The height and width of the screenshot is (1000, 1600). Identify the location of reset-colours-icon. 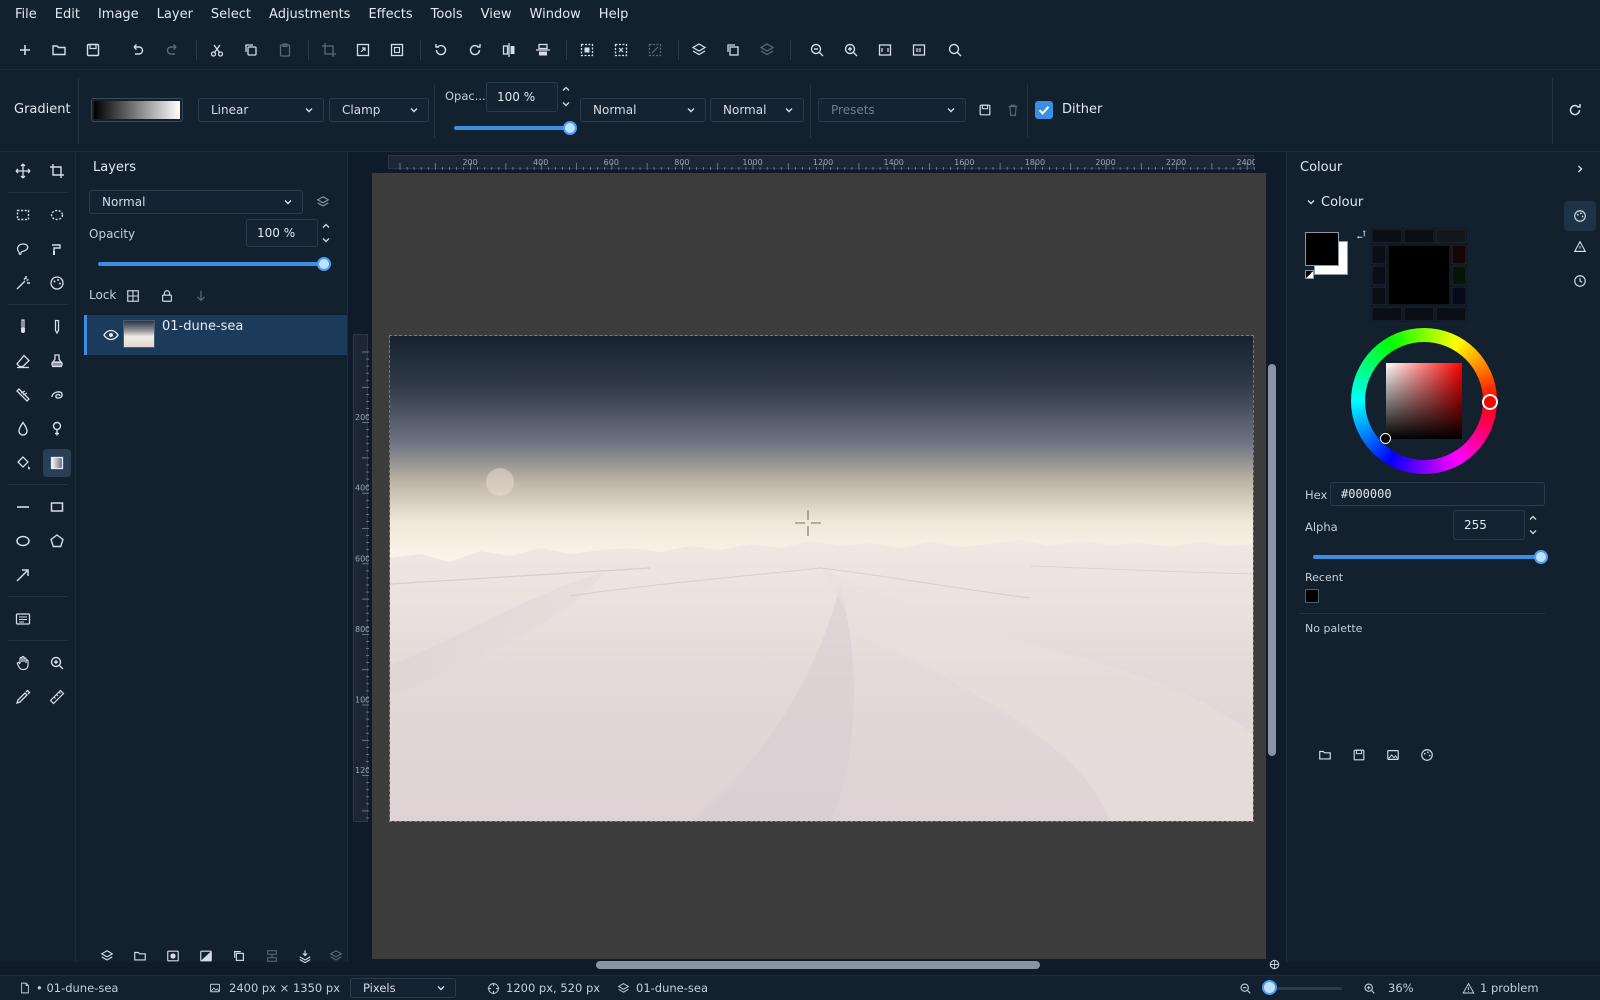
(1309, 274).